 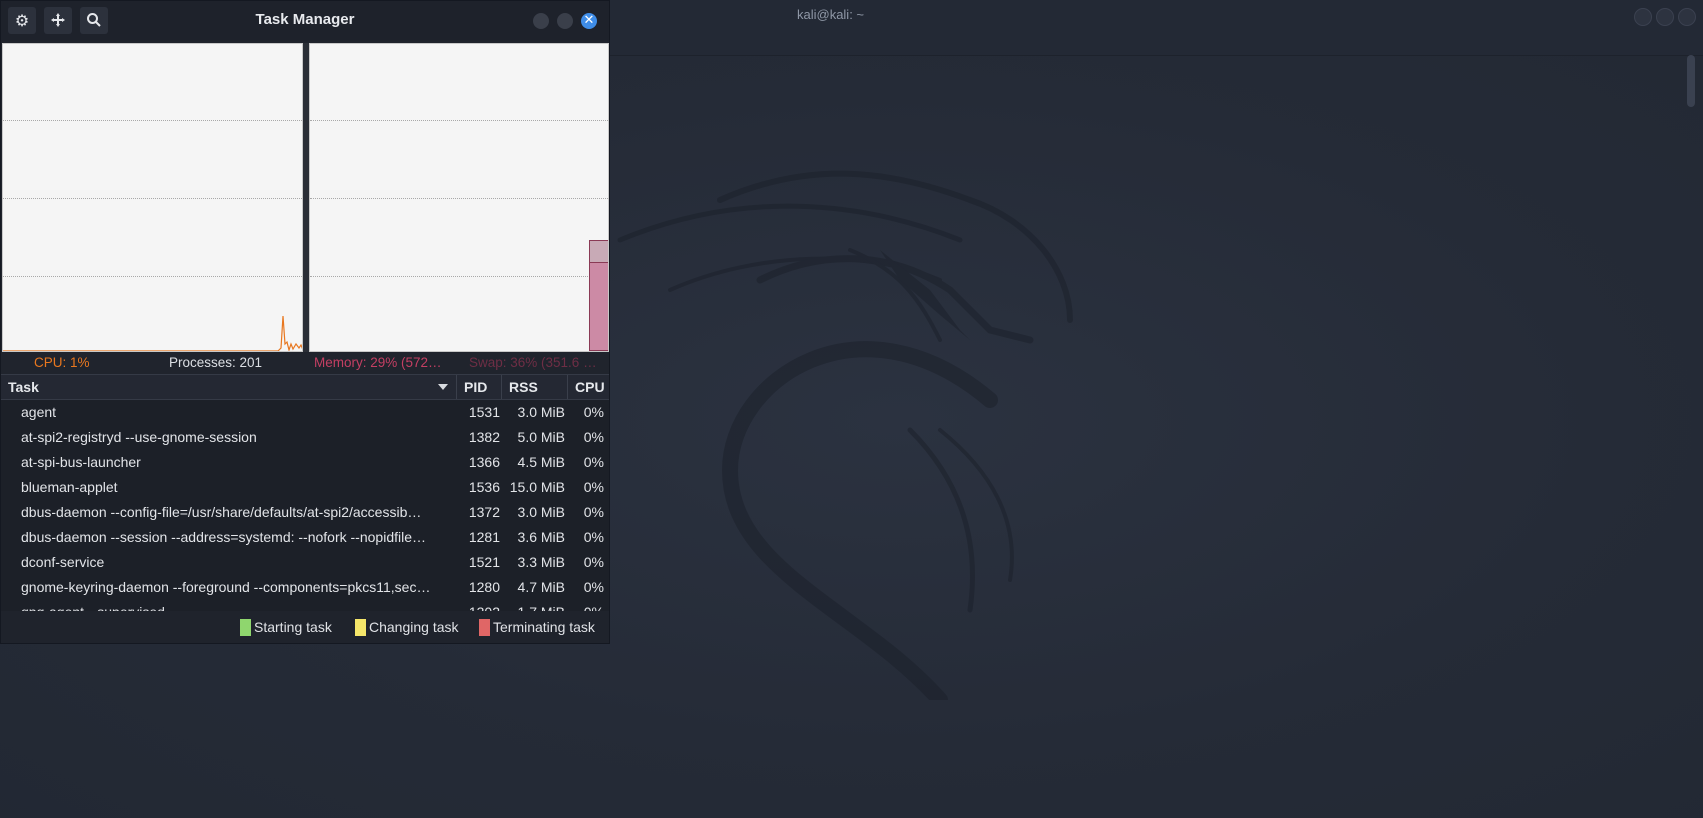 What do you see at coordinates (443, 387) in the screenshot?
I see `sort-descending-icon` at bounding box center [443, 387].